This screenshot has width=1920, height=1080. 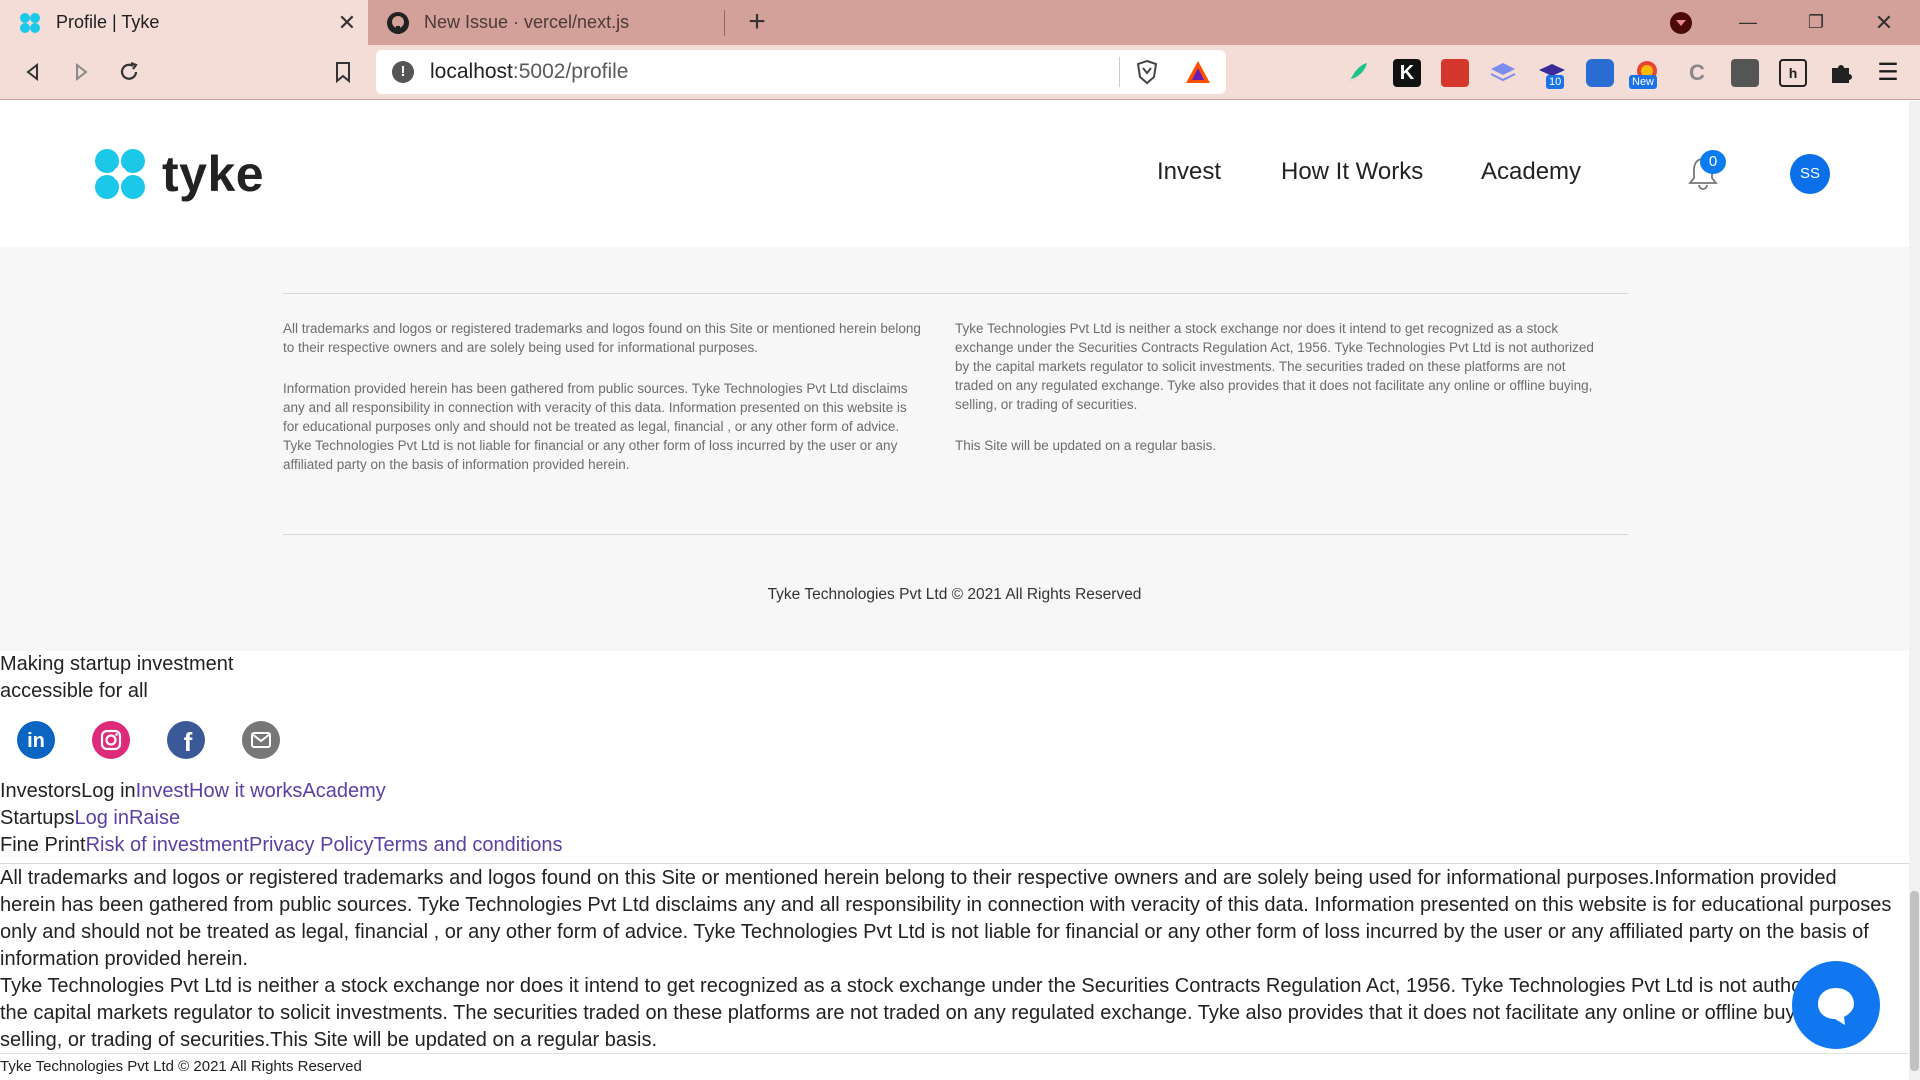 What do you see at coordinates (1681, 23) in the screenshot?
I see `brave-menu-icon` at bounding box center [1681, 23].